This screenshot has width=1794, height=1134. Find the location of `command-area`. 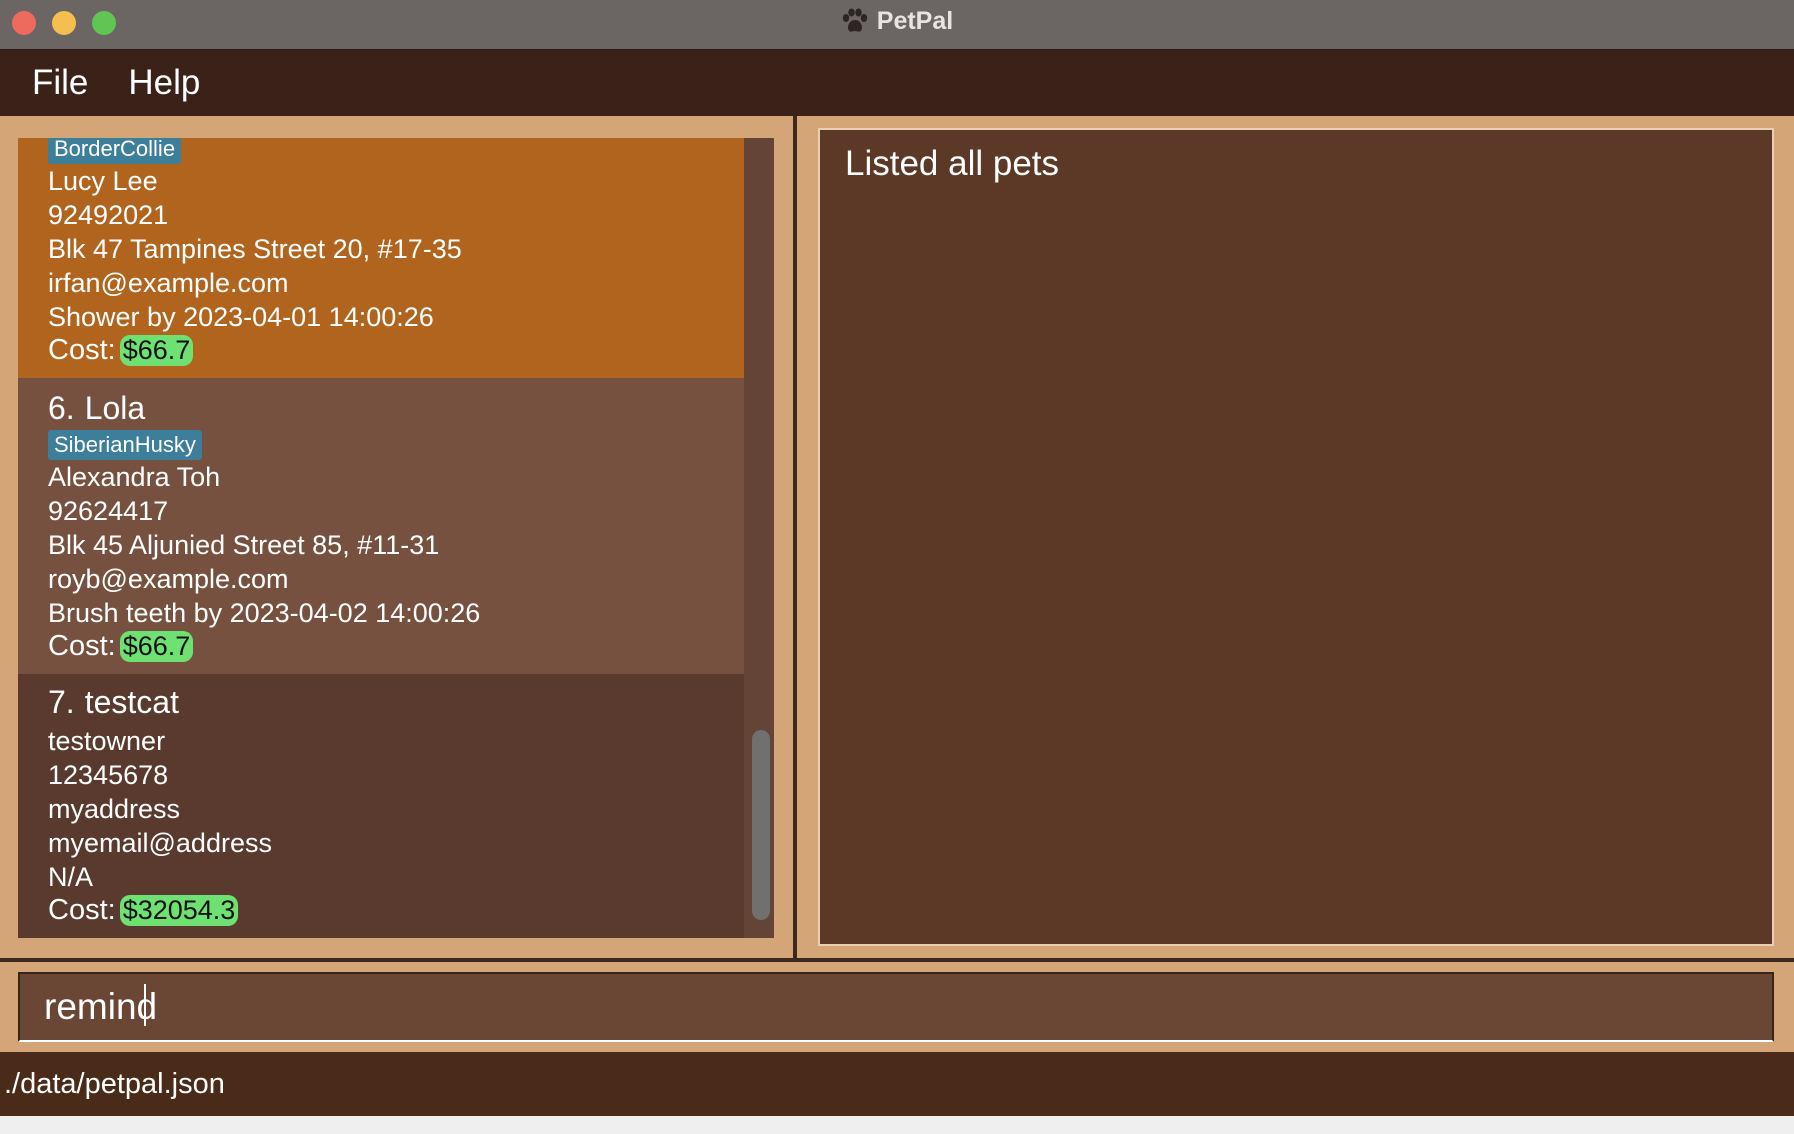

command-area is located at coordinates (897, 1007).